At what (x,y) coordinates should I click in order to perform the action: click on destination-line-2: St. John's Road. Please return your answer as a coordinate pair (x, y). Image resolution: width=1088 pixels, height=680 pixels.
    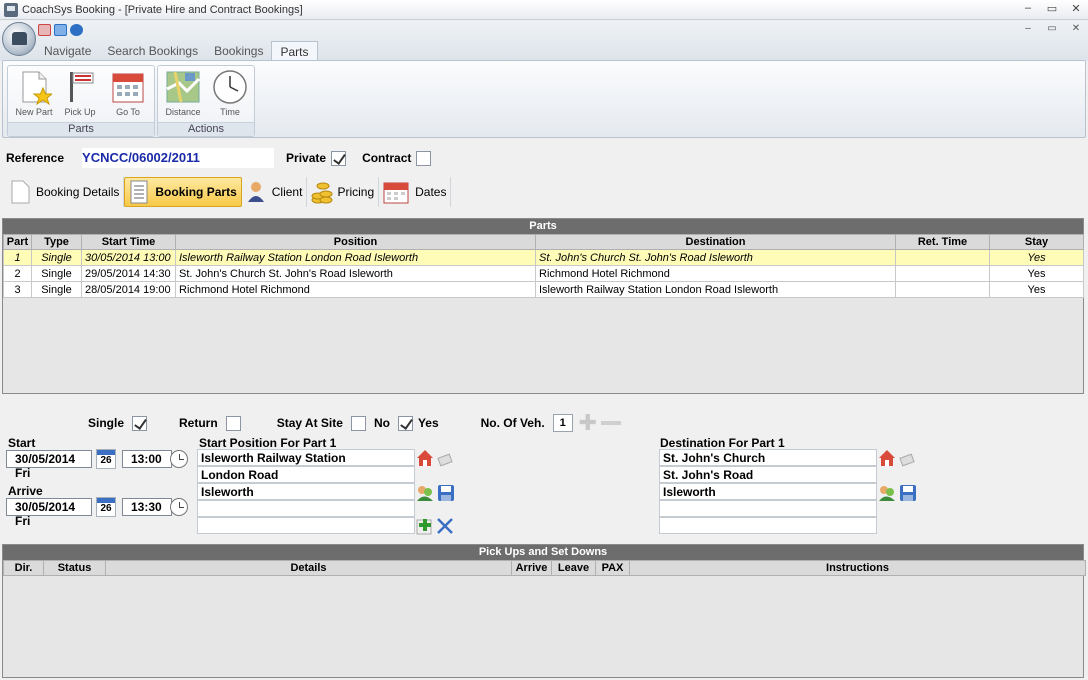
    Looking at the image, I should click on (768, 474).